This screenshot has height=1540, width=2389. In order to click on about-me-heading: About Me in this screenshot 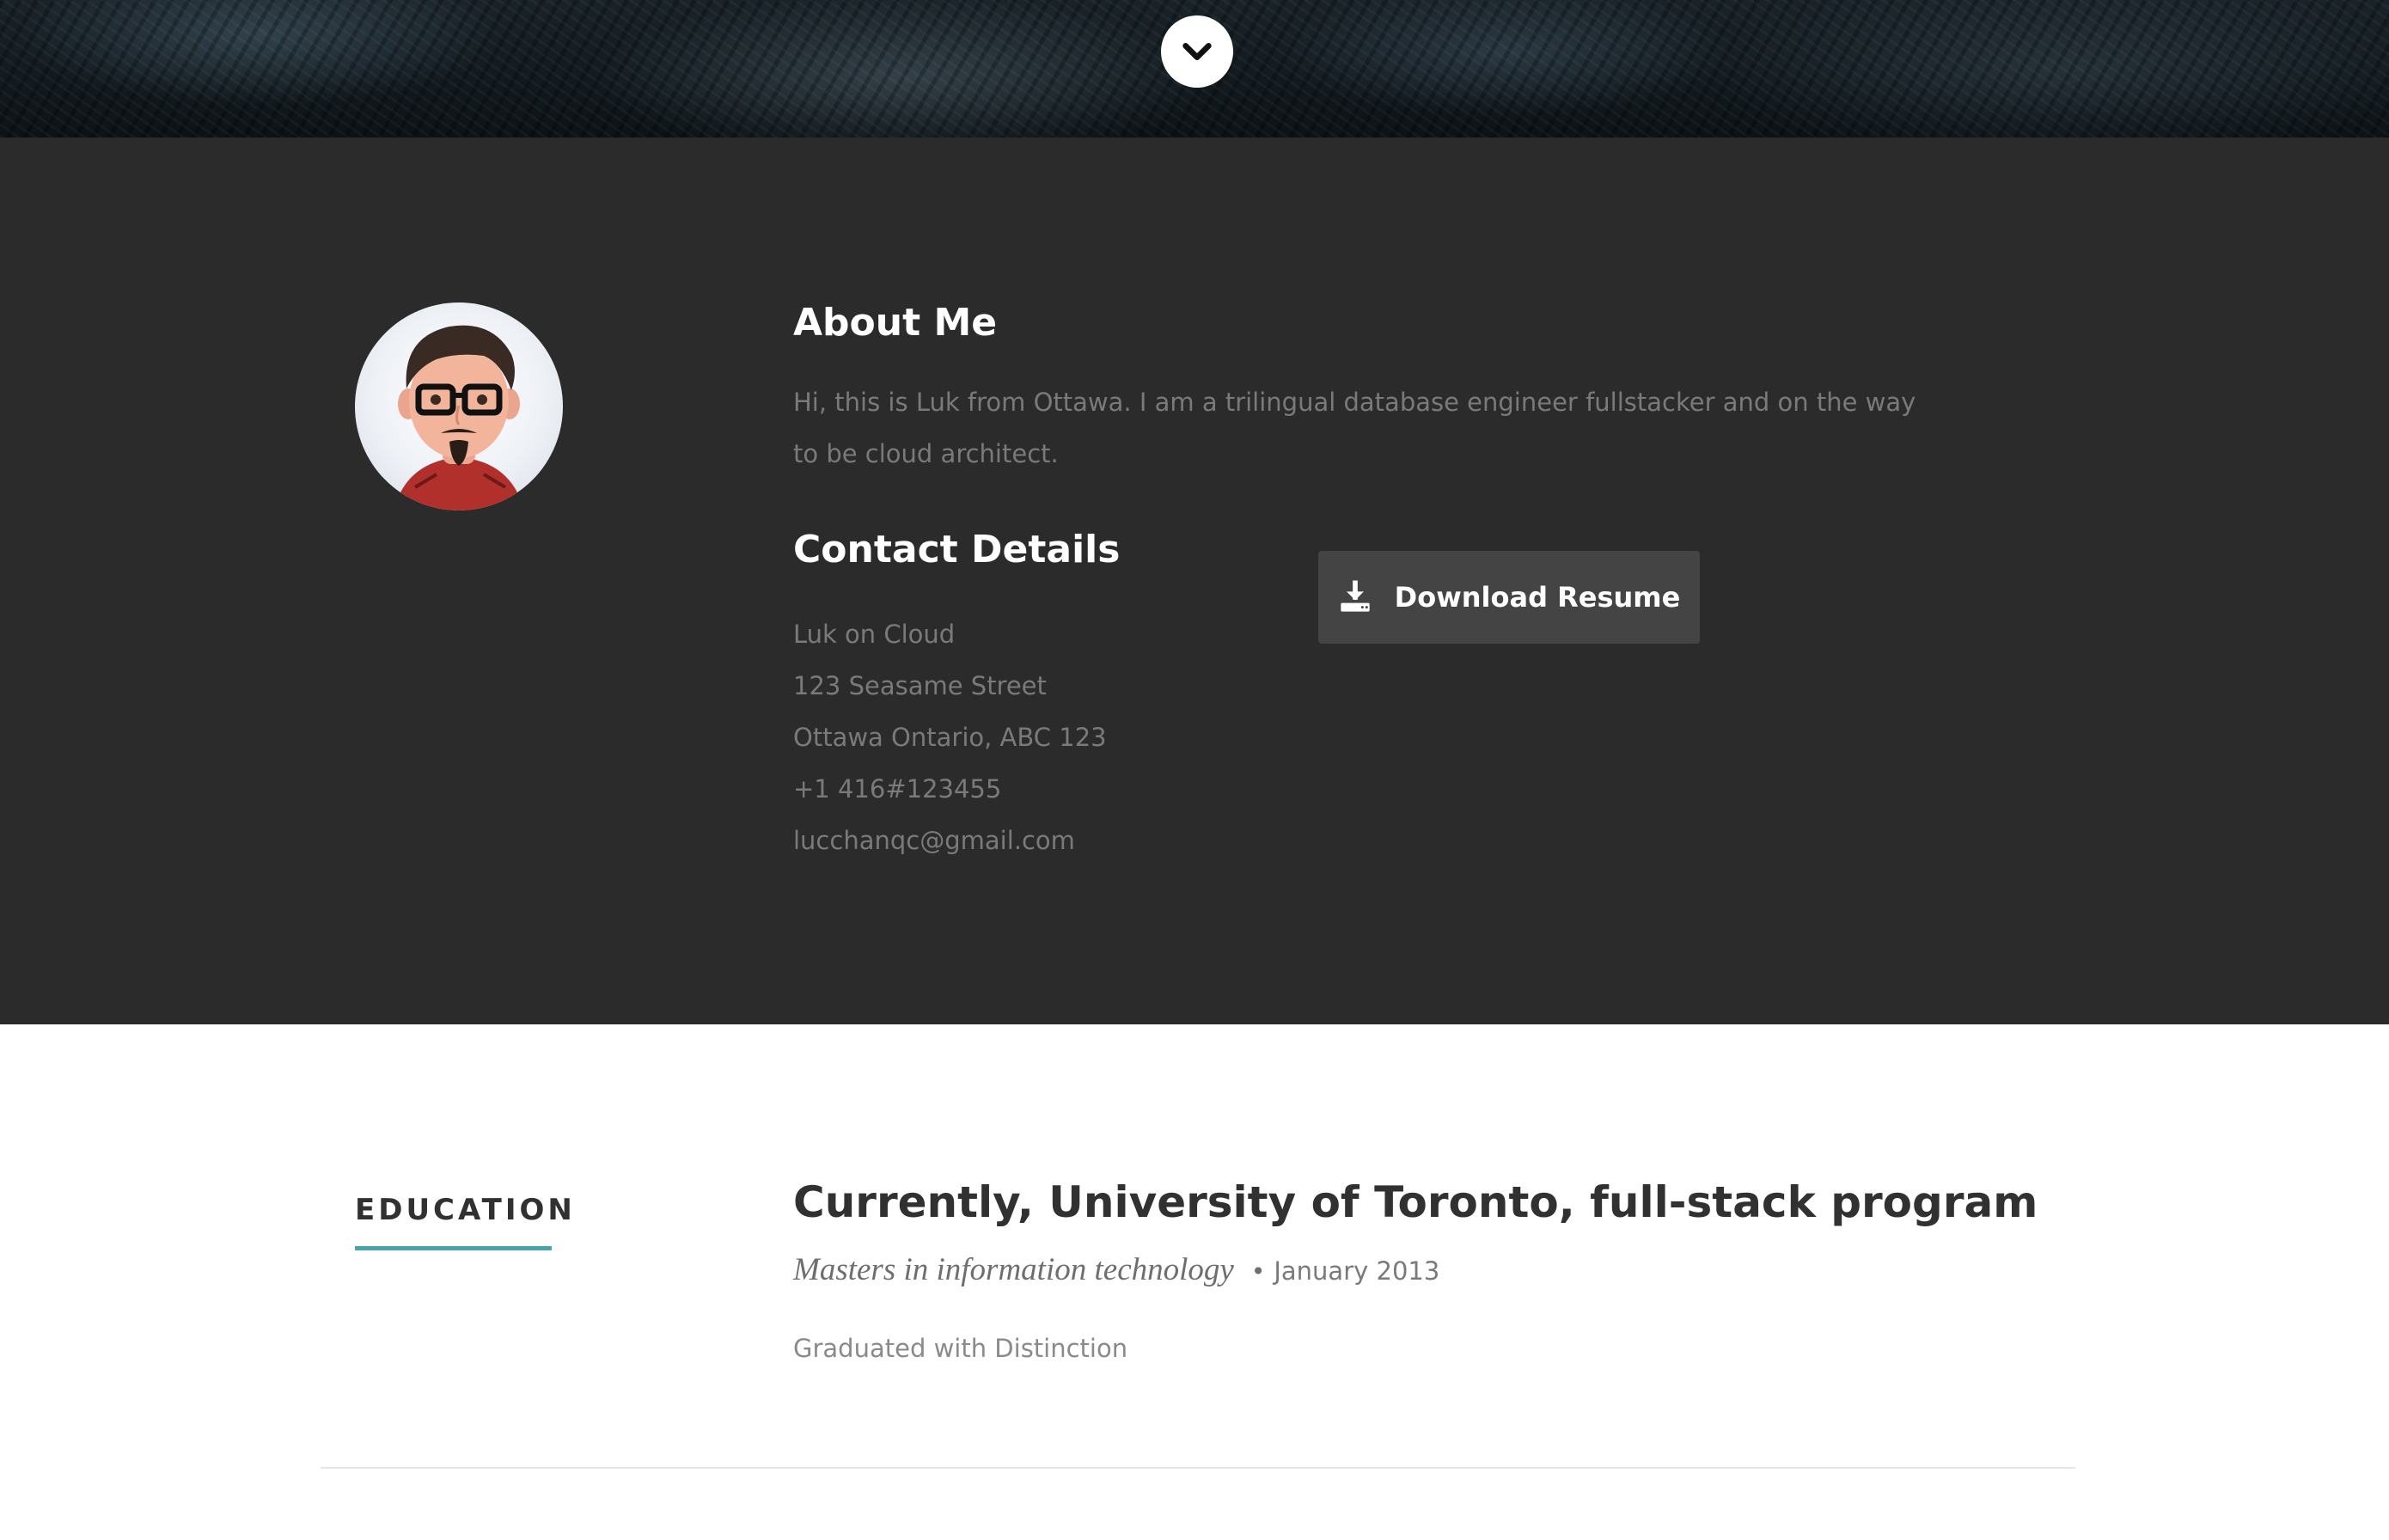, I will do `click(896, 323)`.